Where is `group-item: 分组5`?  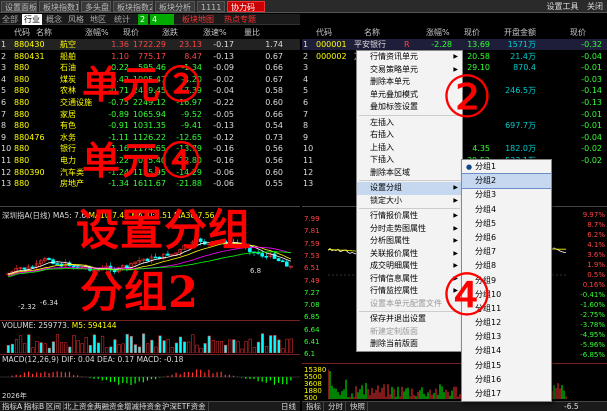
group-item: 分组5 is located at coordinates (506, 224).